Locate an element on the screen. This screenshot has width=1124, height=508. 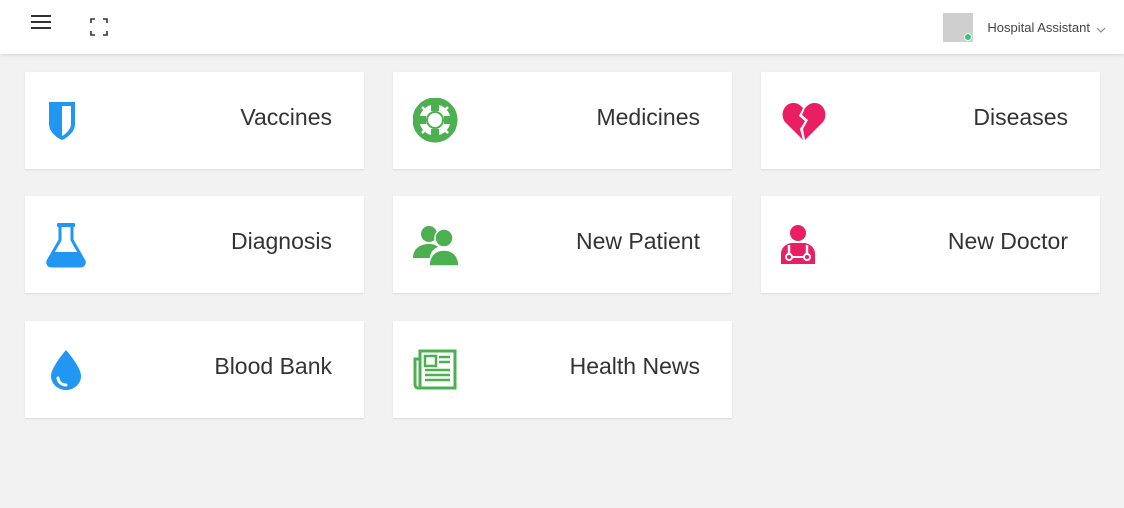
card-health-news: Health News is located at coordinates (562, 369).